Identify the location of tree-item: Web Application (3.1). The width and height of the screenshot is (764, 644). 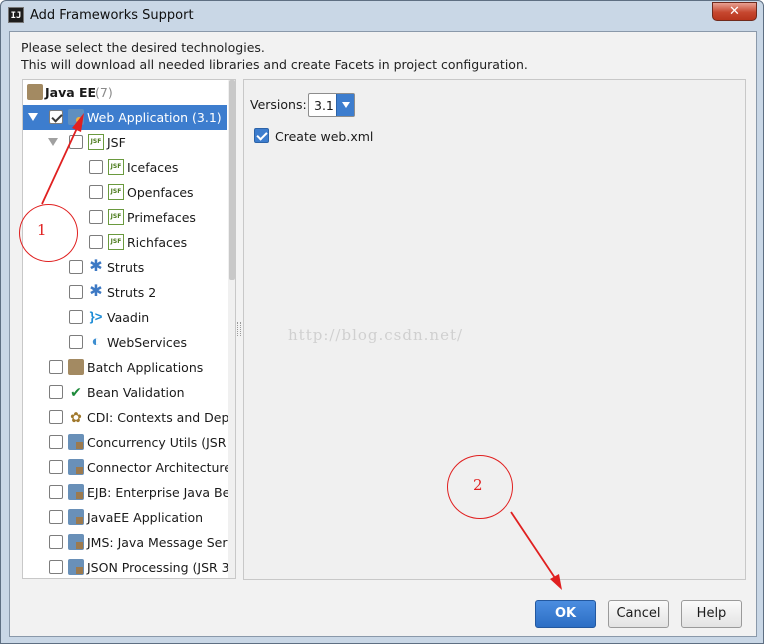
(125, 117).